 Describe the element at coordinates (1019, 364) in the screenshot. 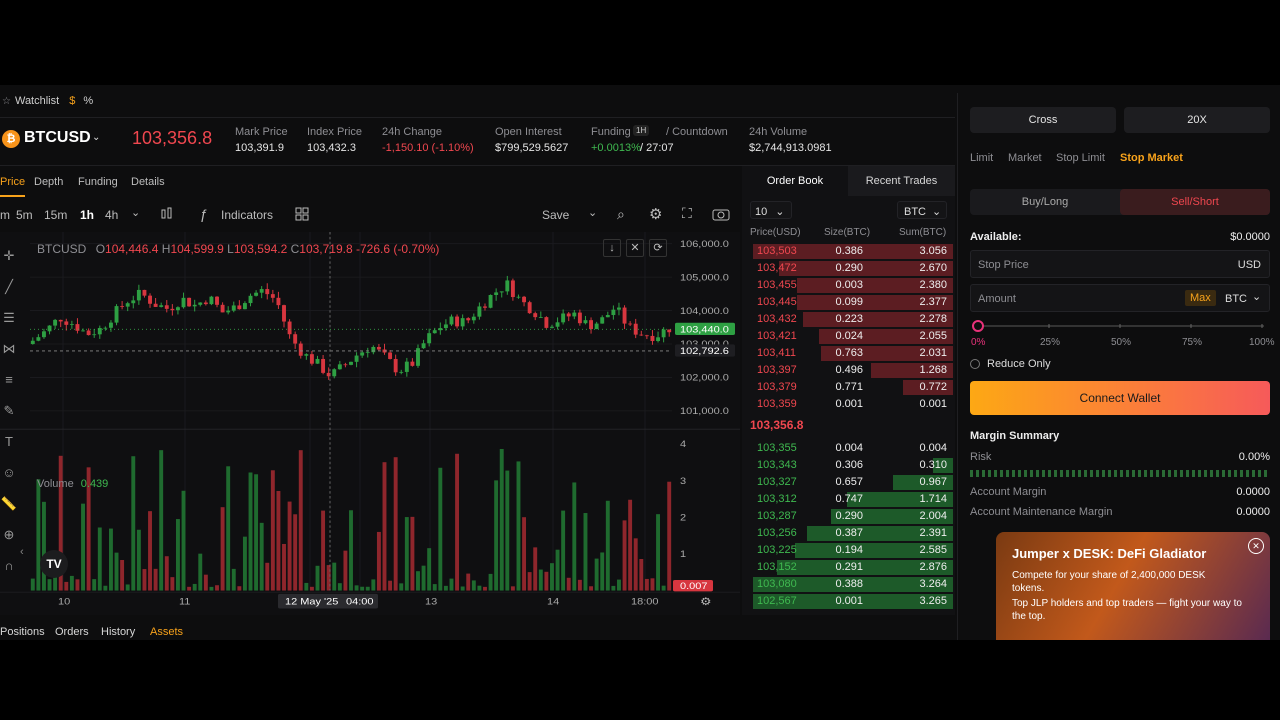

I see `reduce-only-label: Reduce Only` at that location.